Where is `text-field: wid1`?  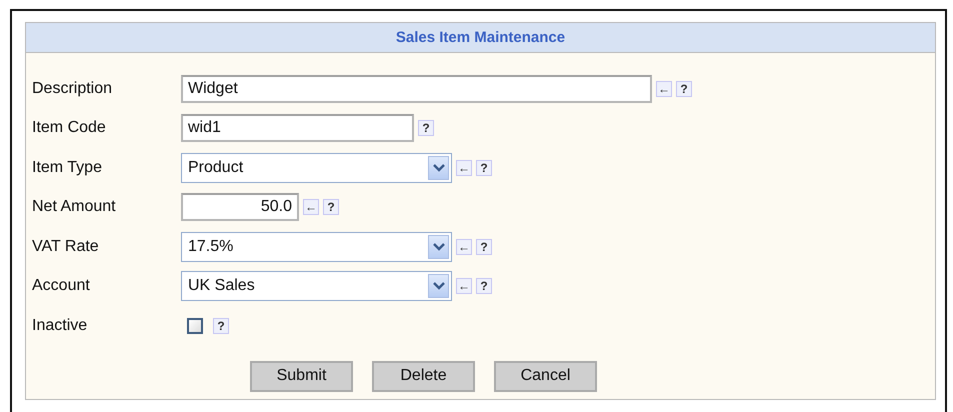
text-field: wid1 is located at coordinates (297, 128).